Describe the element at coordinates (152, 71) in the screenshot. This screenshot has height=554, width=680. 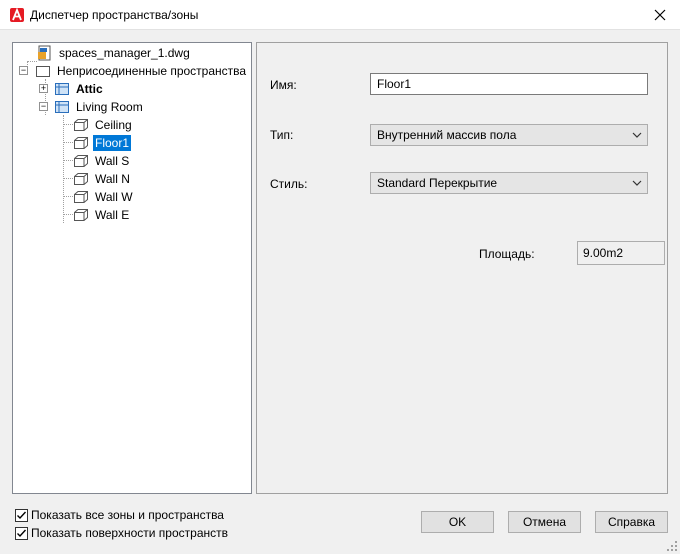
I see `tree-item-label: Неприсоединенные пространства` at that location.